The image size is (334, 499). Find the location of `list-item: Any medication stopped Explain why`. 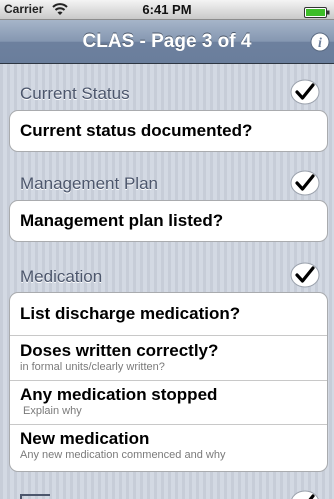

list-item: Any medication stopped Explain why is located at coordinates (168, 403).